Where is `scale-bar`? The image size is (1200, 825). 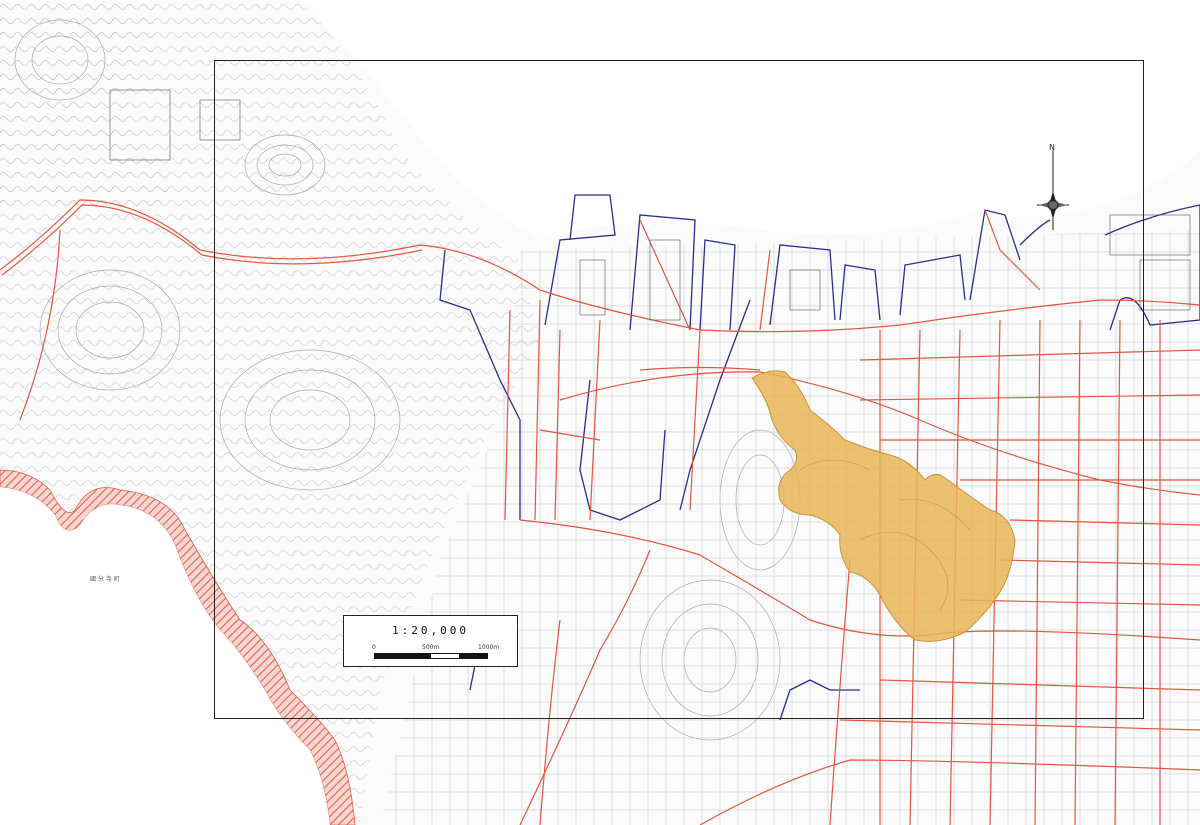 scale-bar is located at coordinates (431, 656).